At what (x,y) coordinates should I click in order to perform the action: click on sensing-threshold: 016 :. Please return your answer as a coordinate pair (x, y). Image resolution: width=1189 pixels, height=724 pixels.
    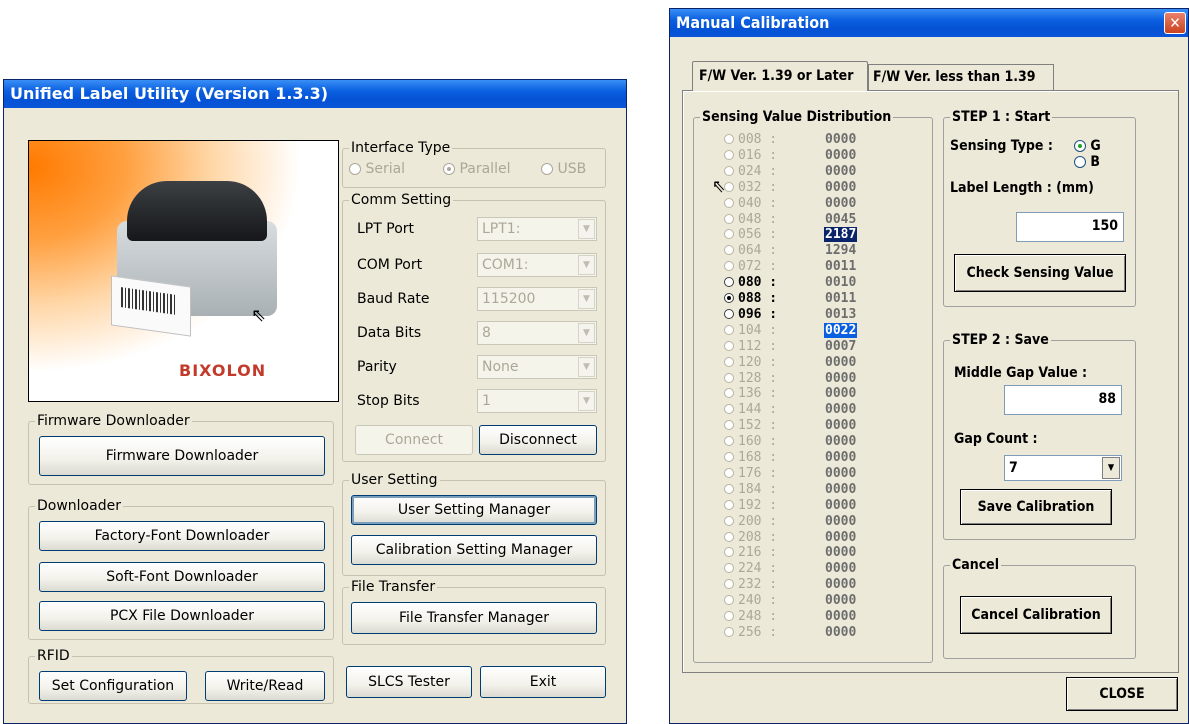
    Looking at the image, I should click on (758, 155).